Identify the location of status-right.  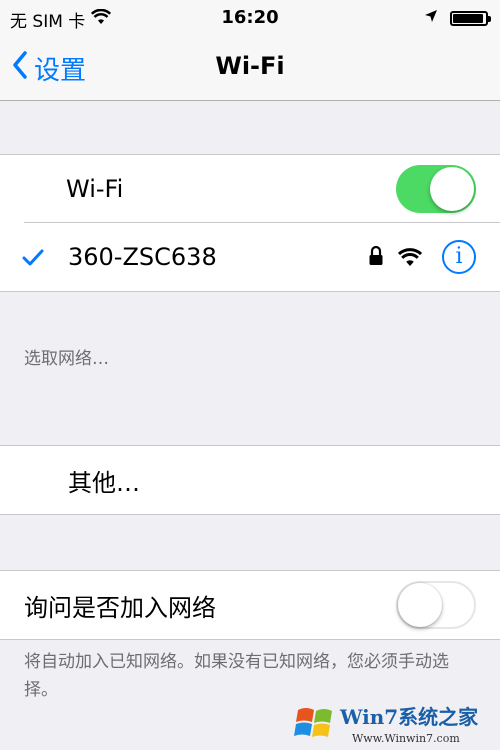
(457, 18).